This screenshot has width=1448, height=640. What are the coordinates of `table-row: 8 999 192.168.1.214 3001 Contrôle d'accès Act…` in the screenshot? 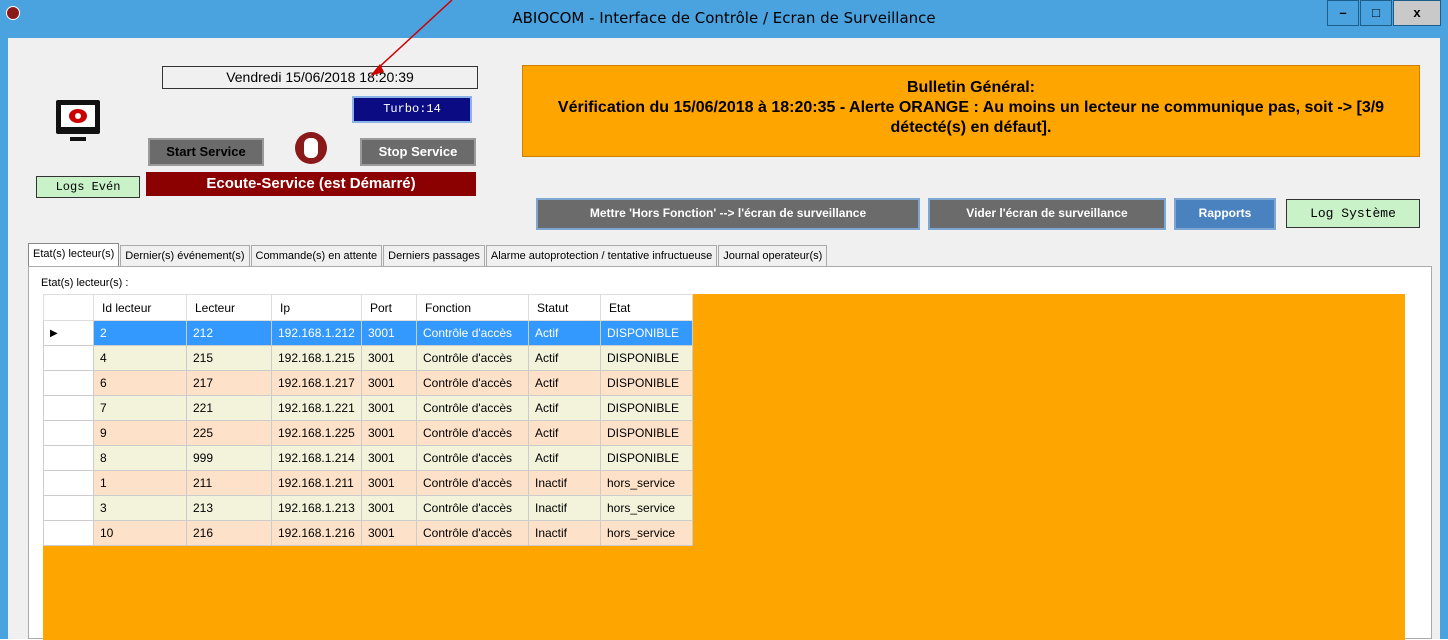 It's located at (368, 458).